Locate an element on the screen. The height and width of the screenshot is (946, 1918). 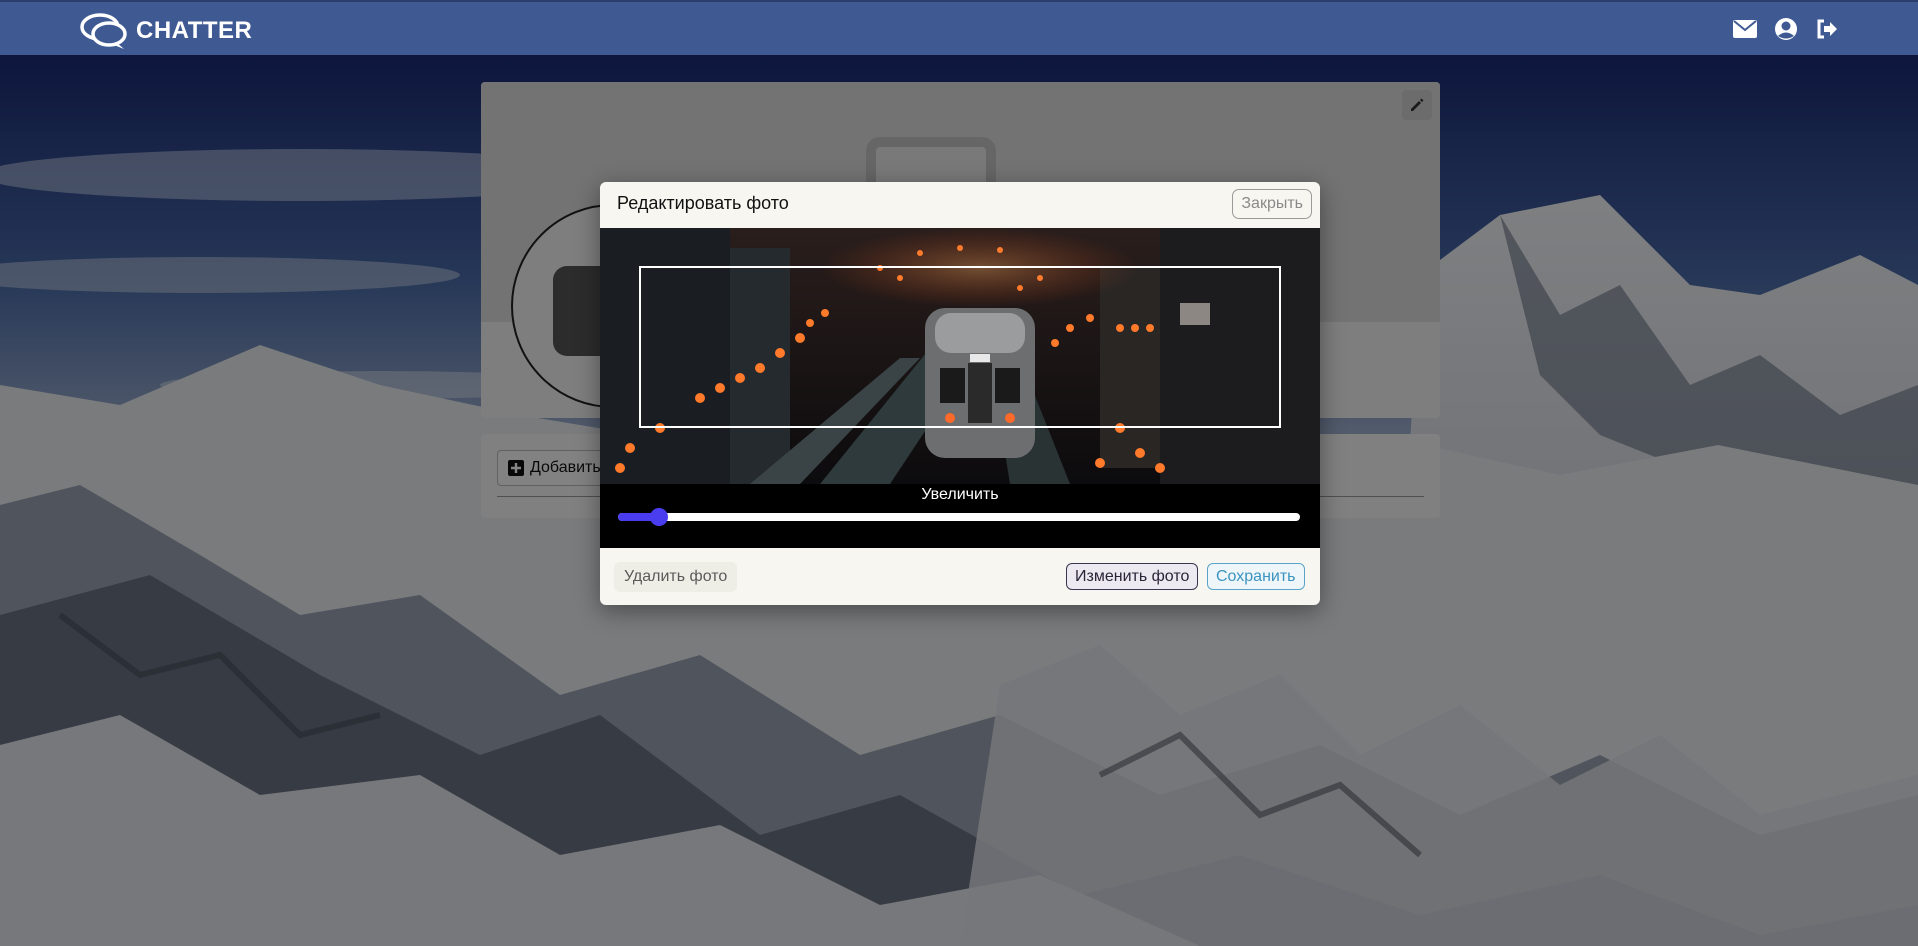
navbar-actions is located at coordinates (1786, 29).